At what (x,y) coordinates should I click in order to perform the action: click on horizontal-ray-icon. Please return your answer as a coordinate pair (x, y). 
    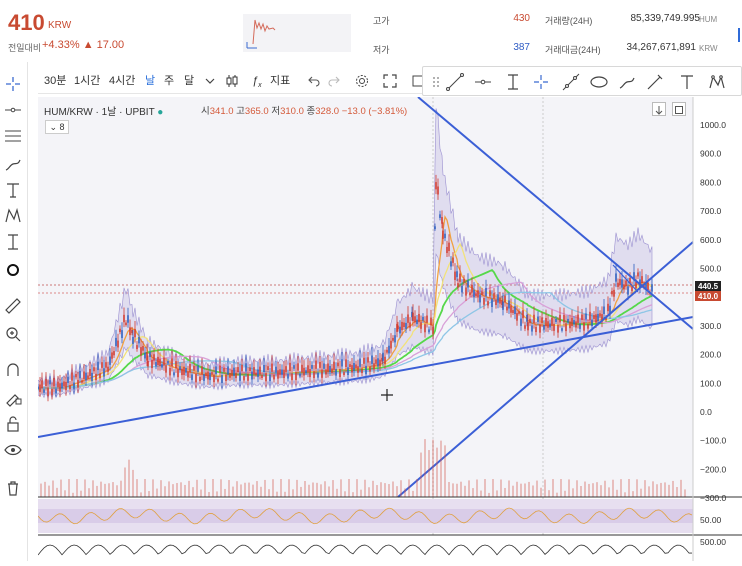
    Looking at the image, I should click on (483, 82).